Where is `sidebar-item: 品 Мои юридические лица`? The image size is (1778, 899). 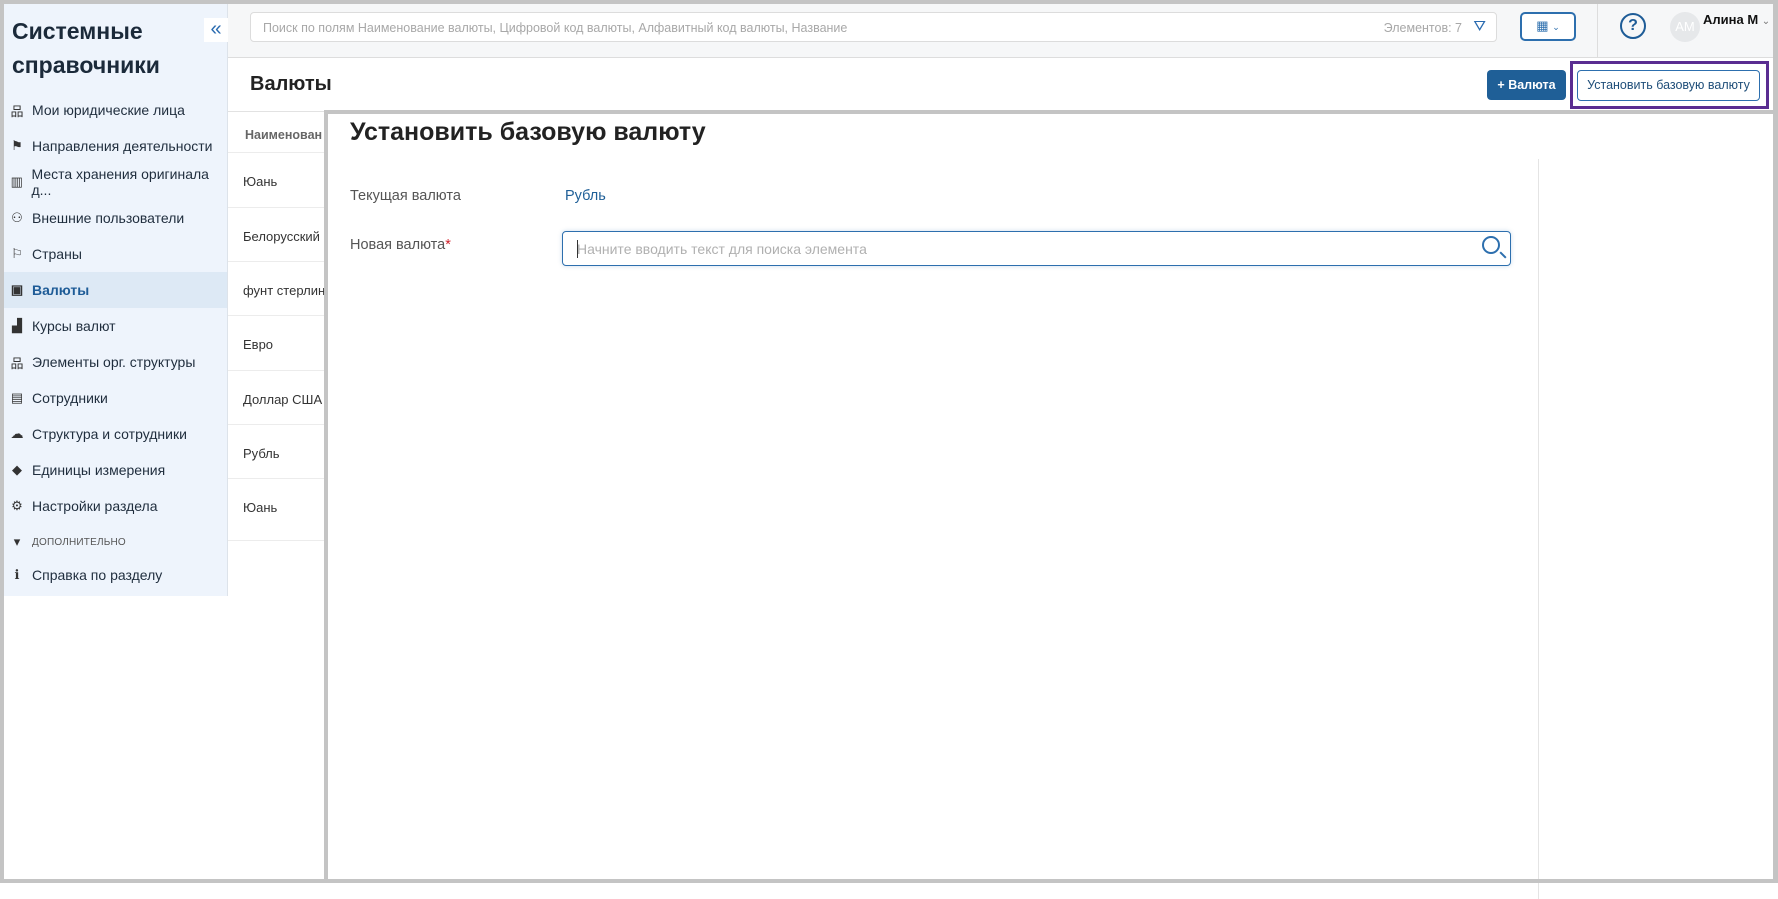 sidebar-item: 品 Мои юридические лица is located at coordinates (115, 110).